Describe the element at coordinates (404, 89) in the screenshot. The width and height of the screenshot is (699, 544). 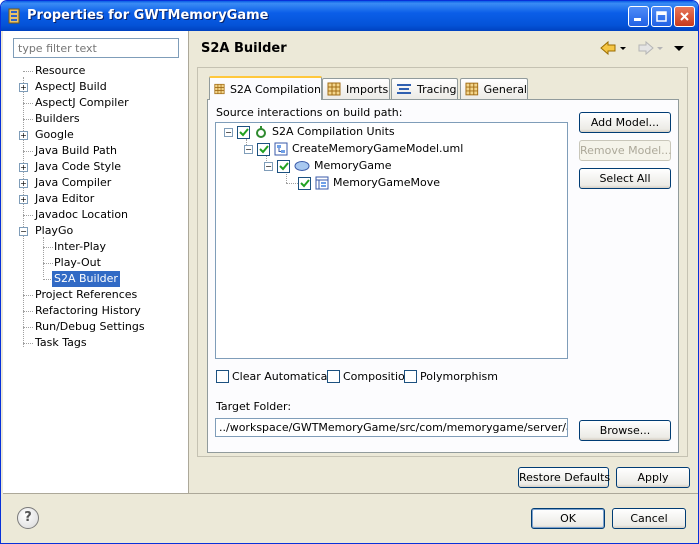
I see `tracing-icon` at that location.